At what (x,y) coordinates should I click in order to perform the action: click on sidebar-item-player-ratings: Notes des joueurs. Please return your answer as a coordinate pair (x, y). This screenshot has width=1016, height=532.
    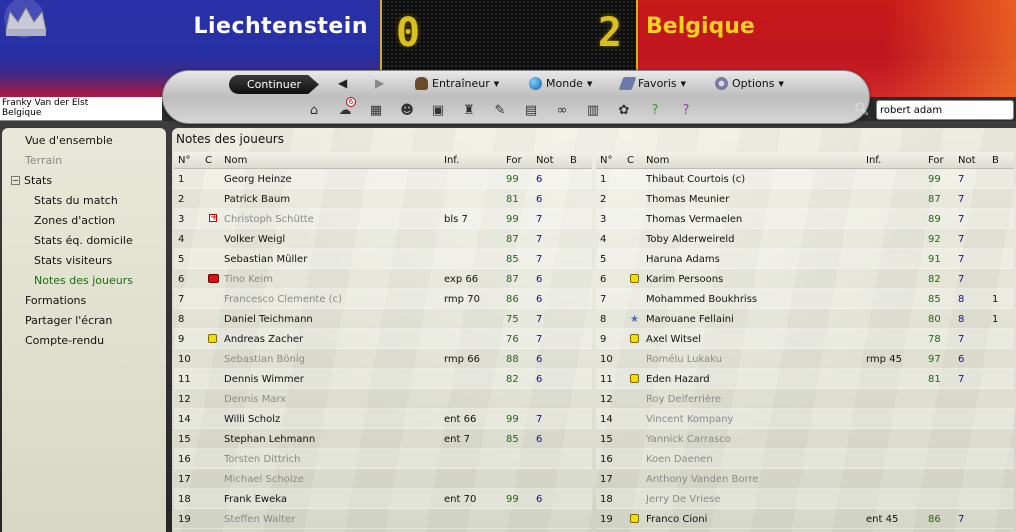
    Looking at the image, I should click on (83, 280).